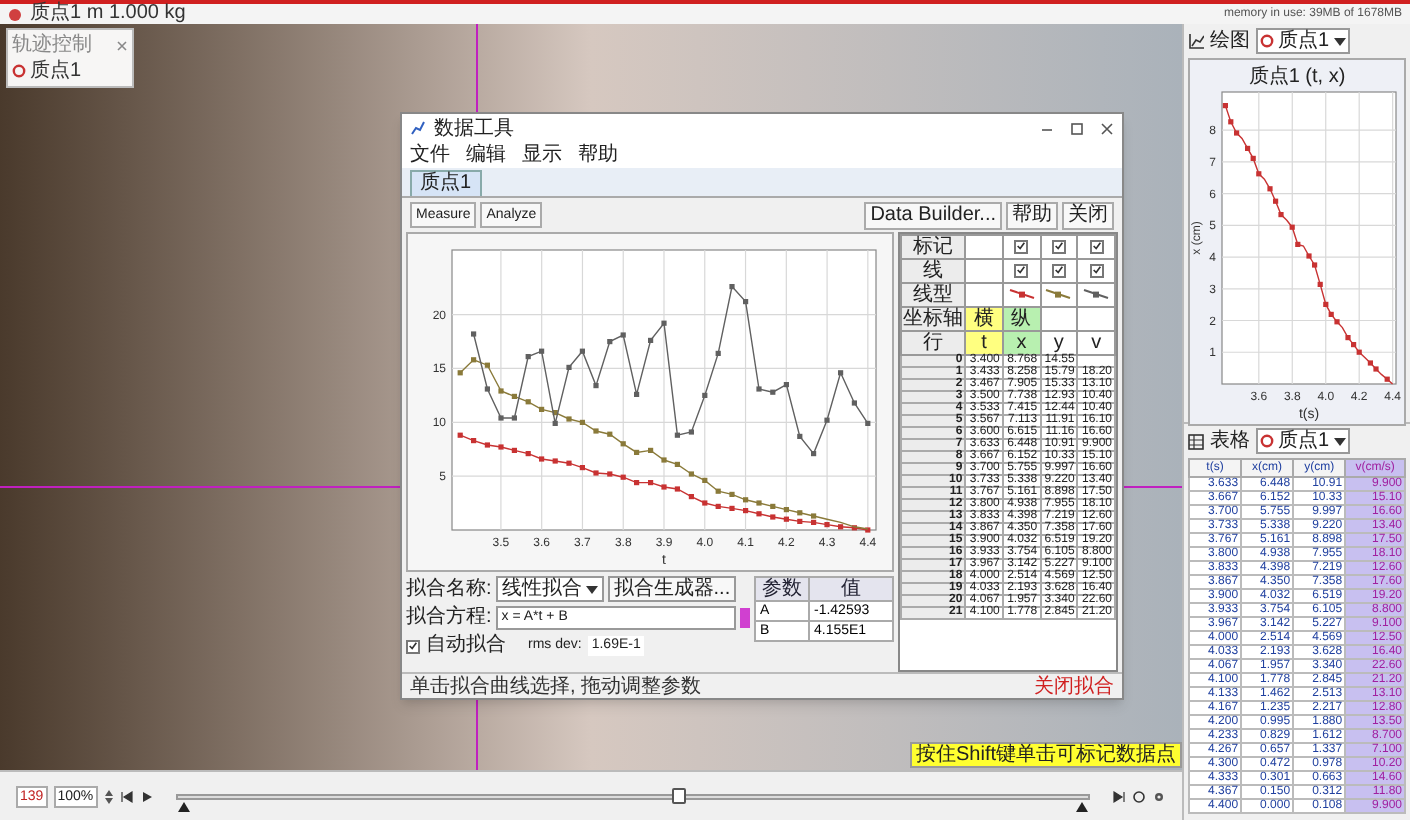  What do you see at coordinates (1077, 128) in the screenshot?
I see `maximize-icon` at bounding box center [1077, 128].